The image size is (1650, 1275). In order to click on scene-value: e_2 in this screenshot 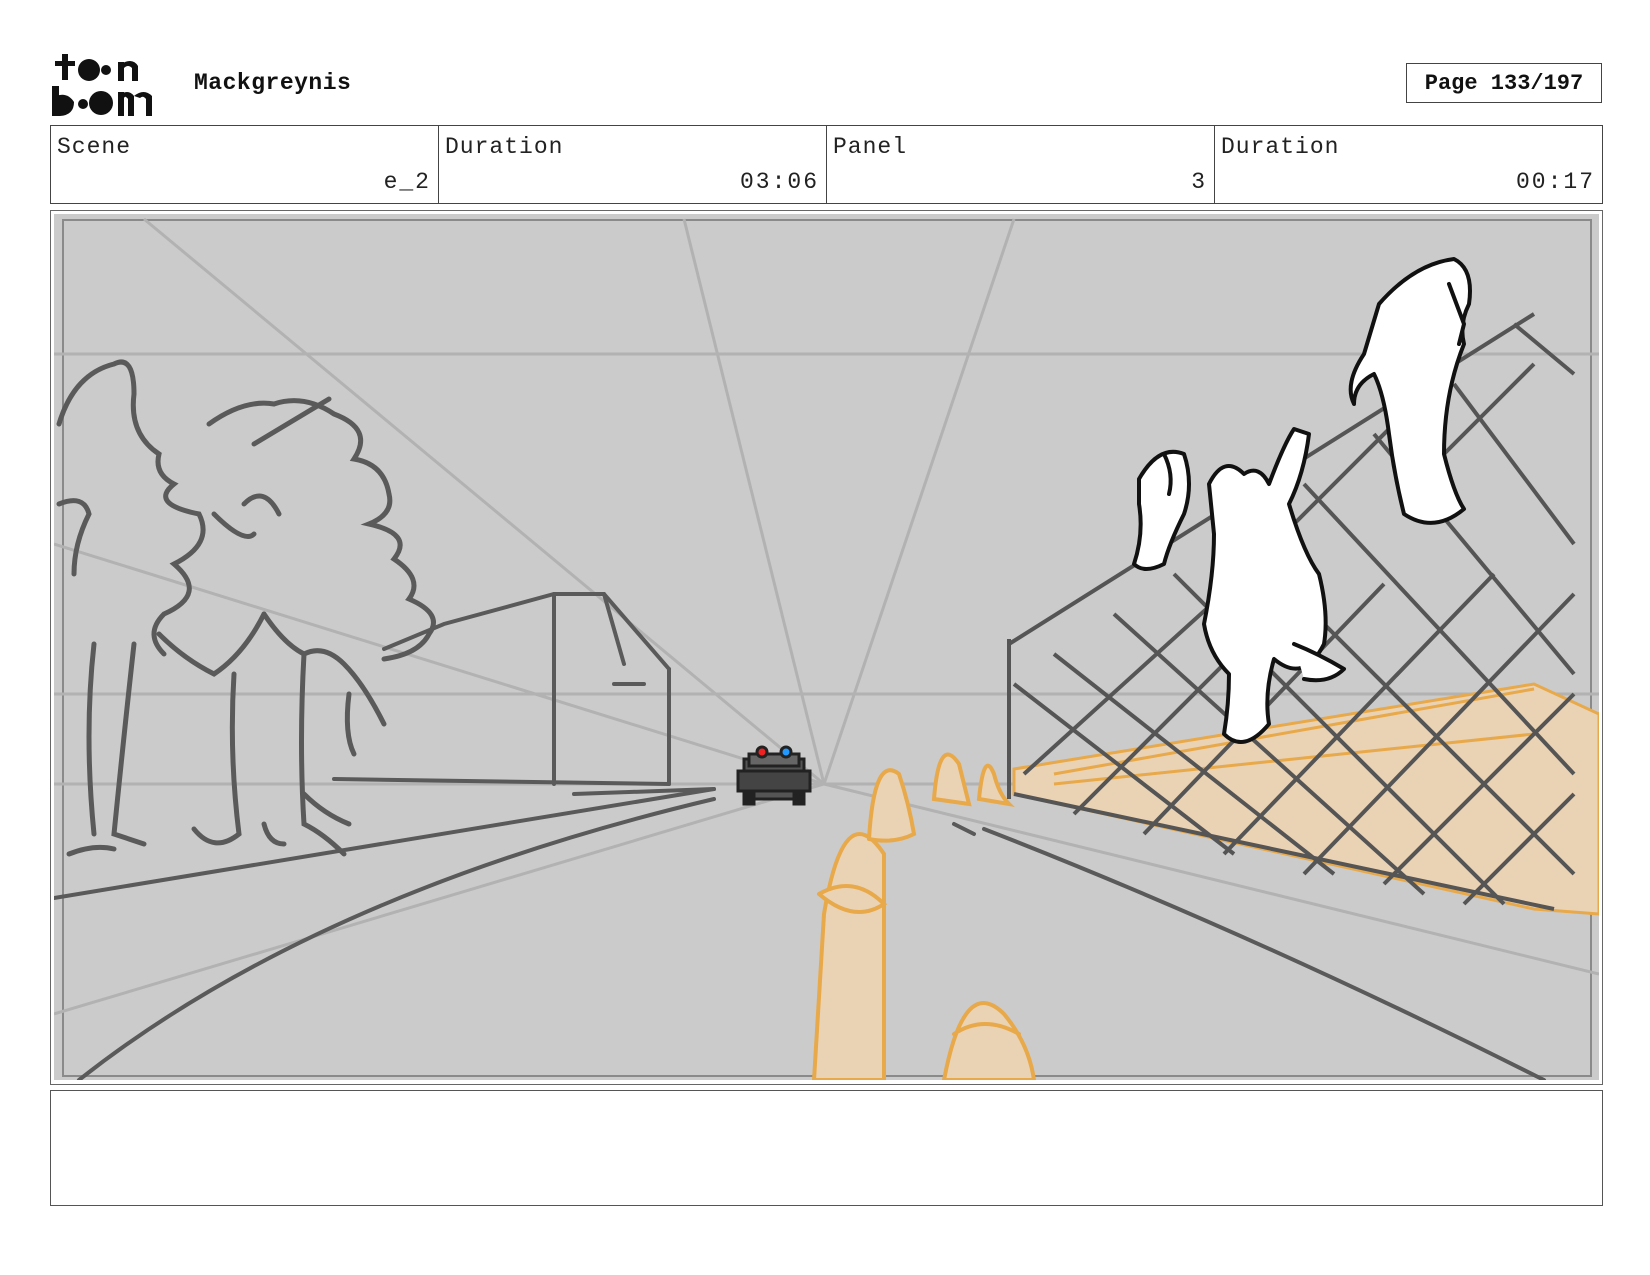, I will do `click(407, 182)`.